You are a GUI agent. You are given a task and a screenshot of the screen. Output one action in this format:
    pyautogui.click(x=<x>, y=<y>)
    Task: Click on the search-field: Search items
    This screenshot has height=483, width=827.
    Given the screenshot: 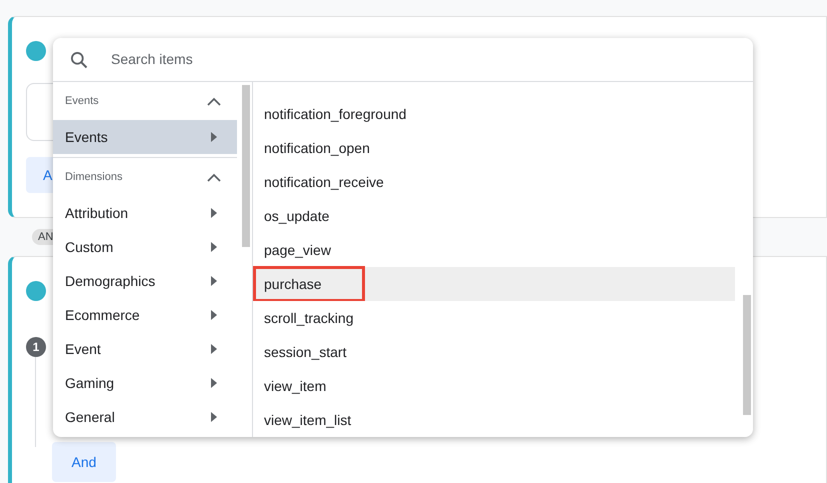 What is the action you would take?
    pyautogui.click(x=432, y=59)
    